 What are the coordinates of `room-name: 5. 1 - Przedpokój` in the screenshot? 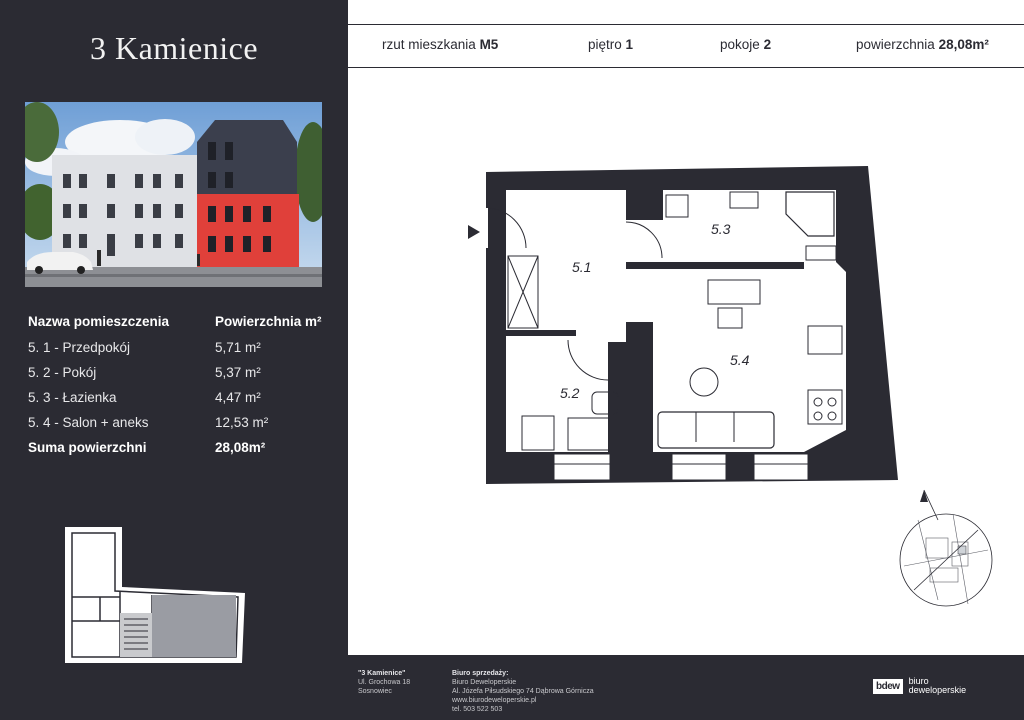 It's located at (79, 347).